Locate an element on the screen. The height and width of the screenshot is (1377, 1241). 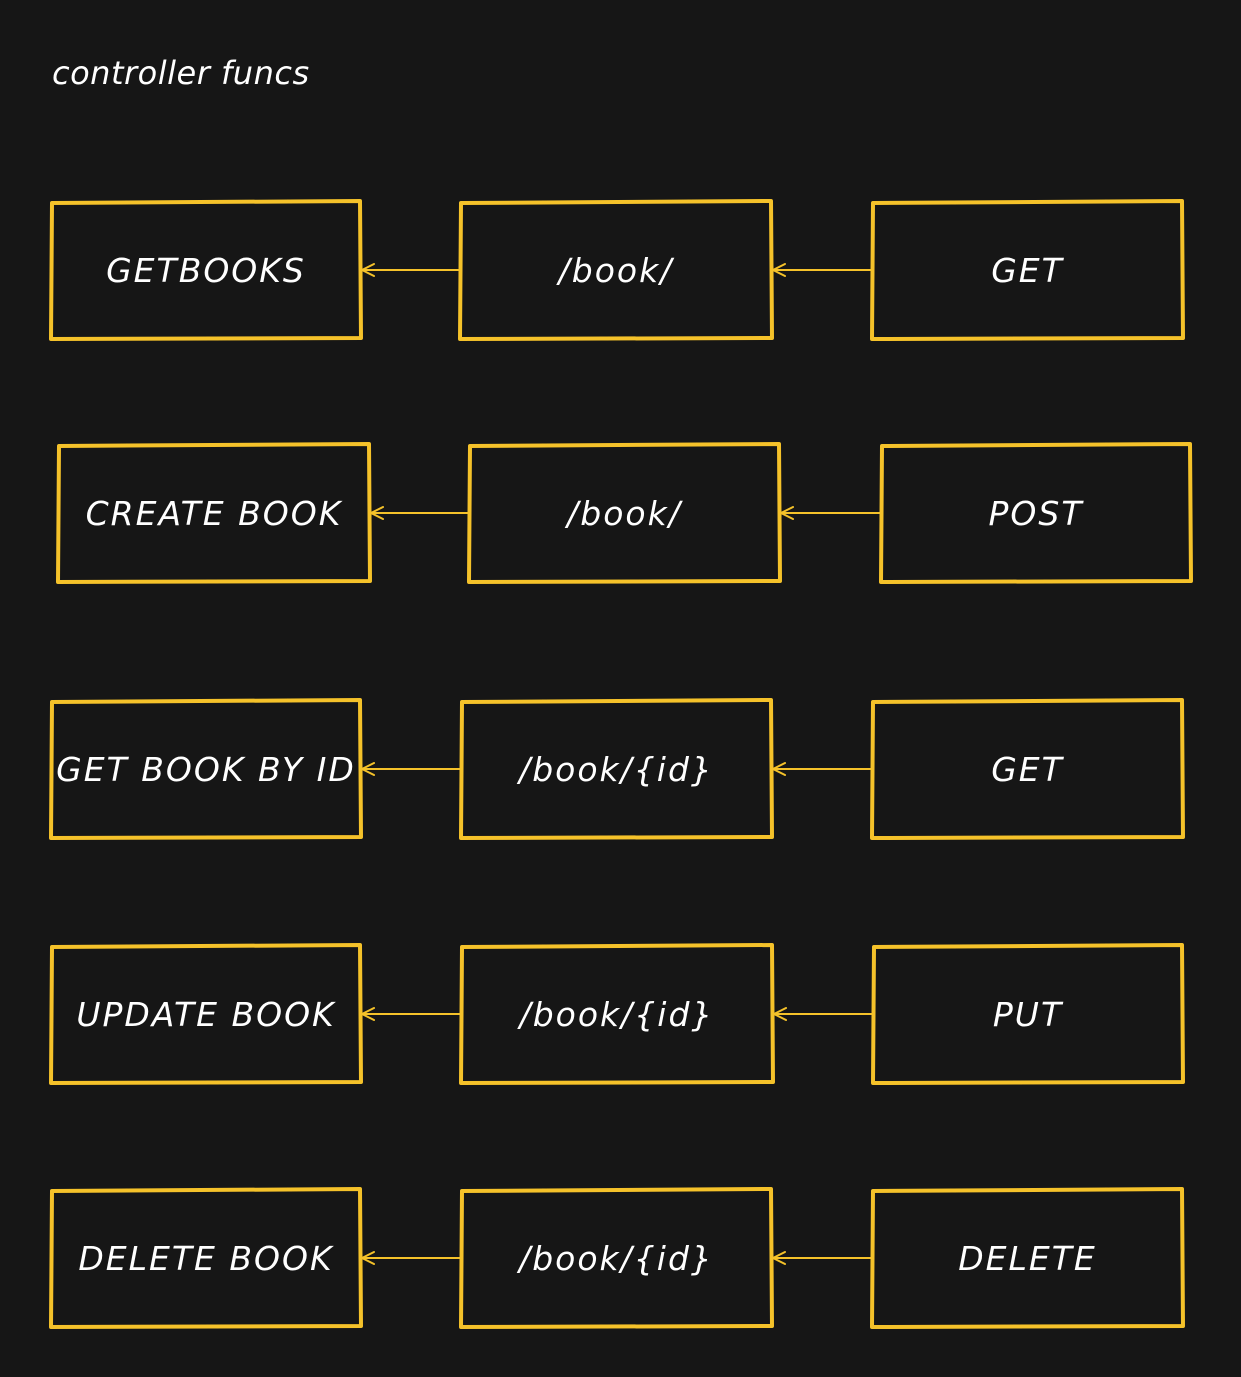
method-label: POST is located at coordinates (1036, 513).